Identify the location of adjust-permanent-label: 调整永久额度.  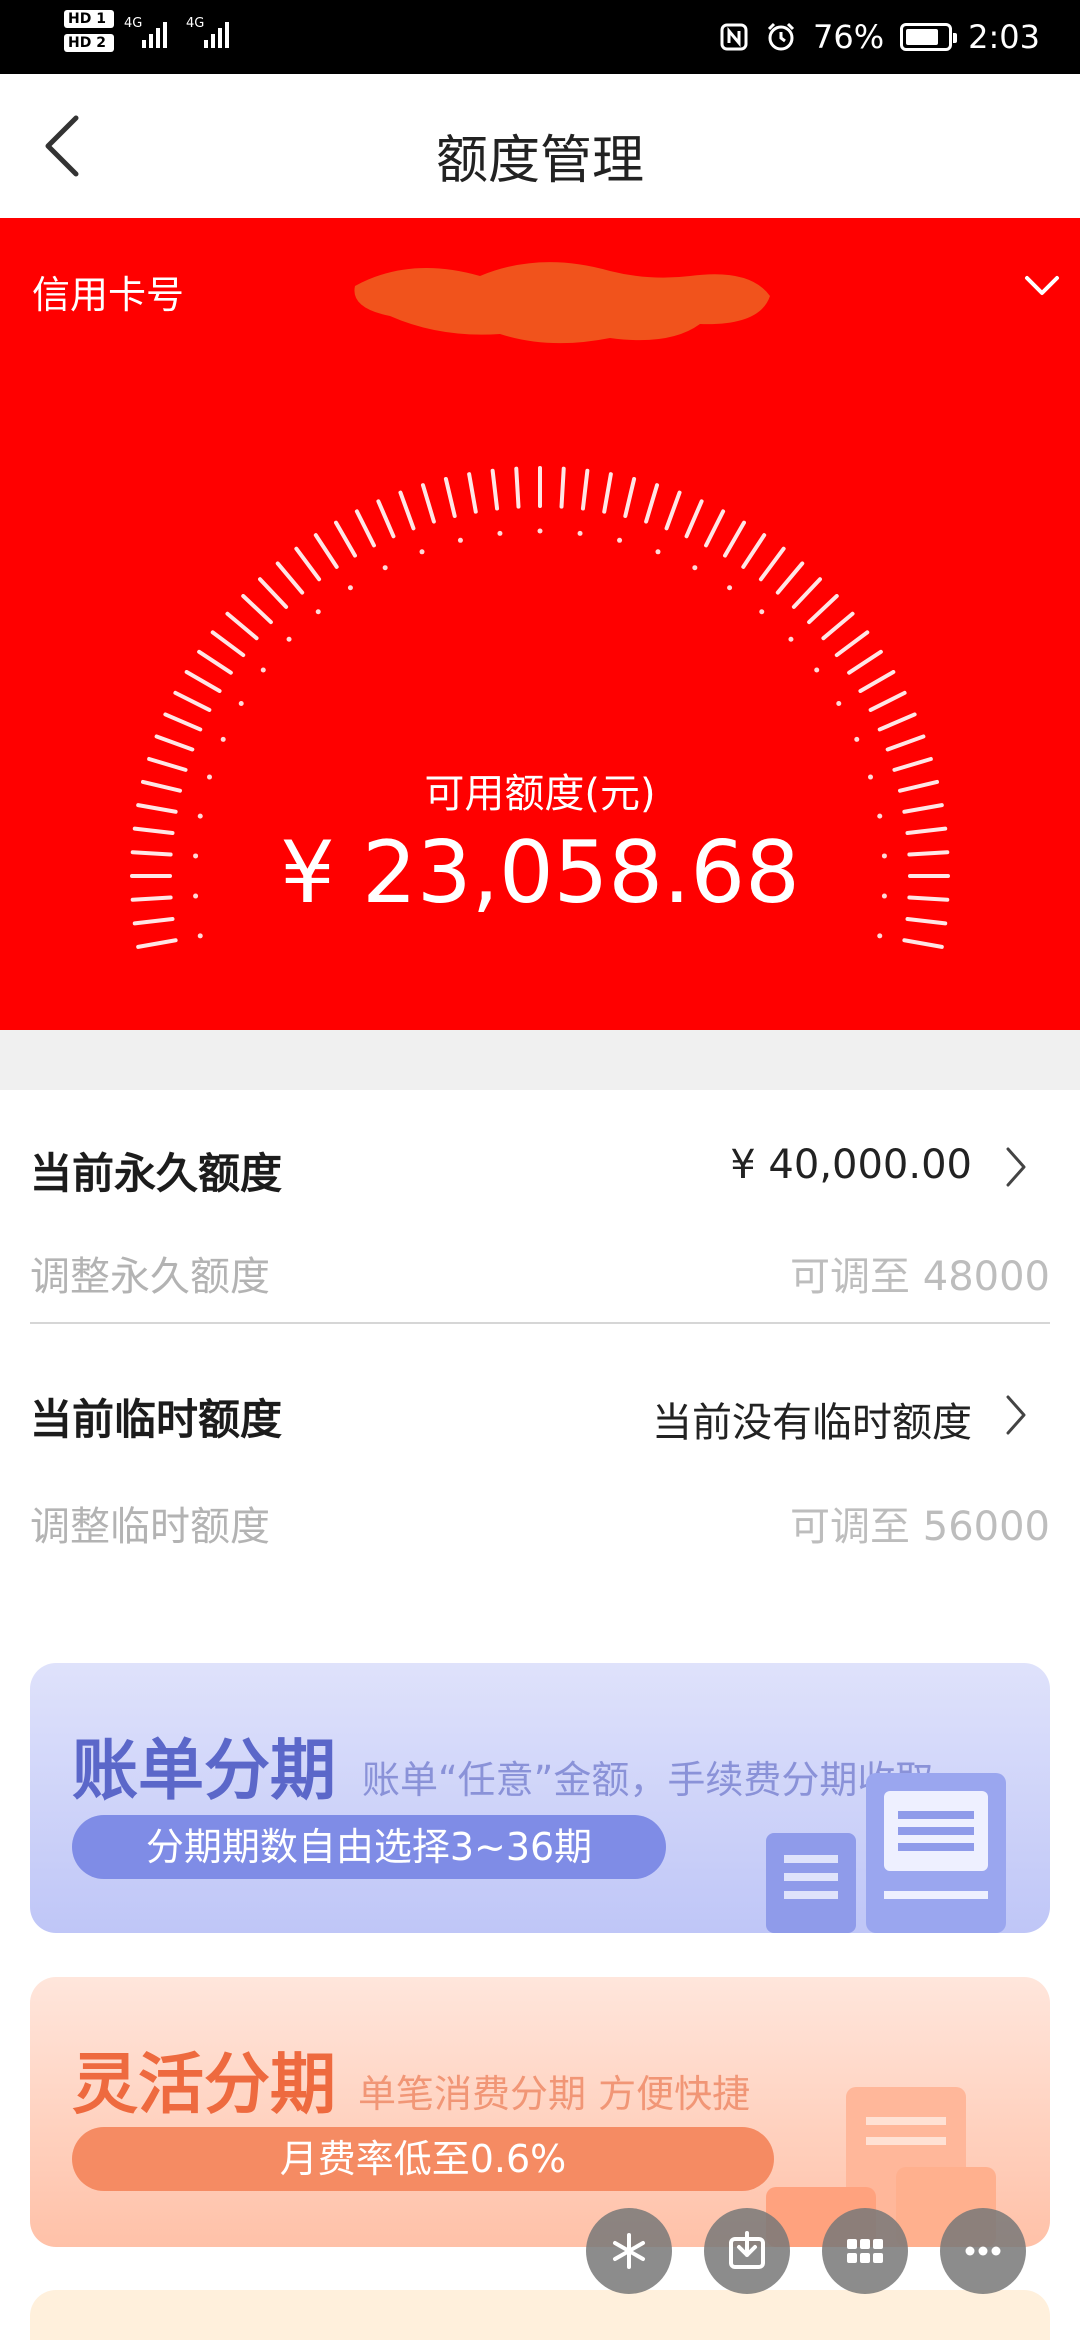
(150, 1277).